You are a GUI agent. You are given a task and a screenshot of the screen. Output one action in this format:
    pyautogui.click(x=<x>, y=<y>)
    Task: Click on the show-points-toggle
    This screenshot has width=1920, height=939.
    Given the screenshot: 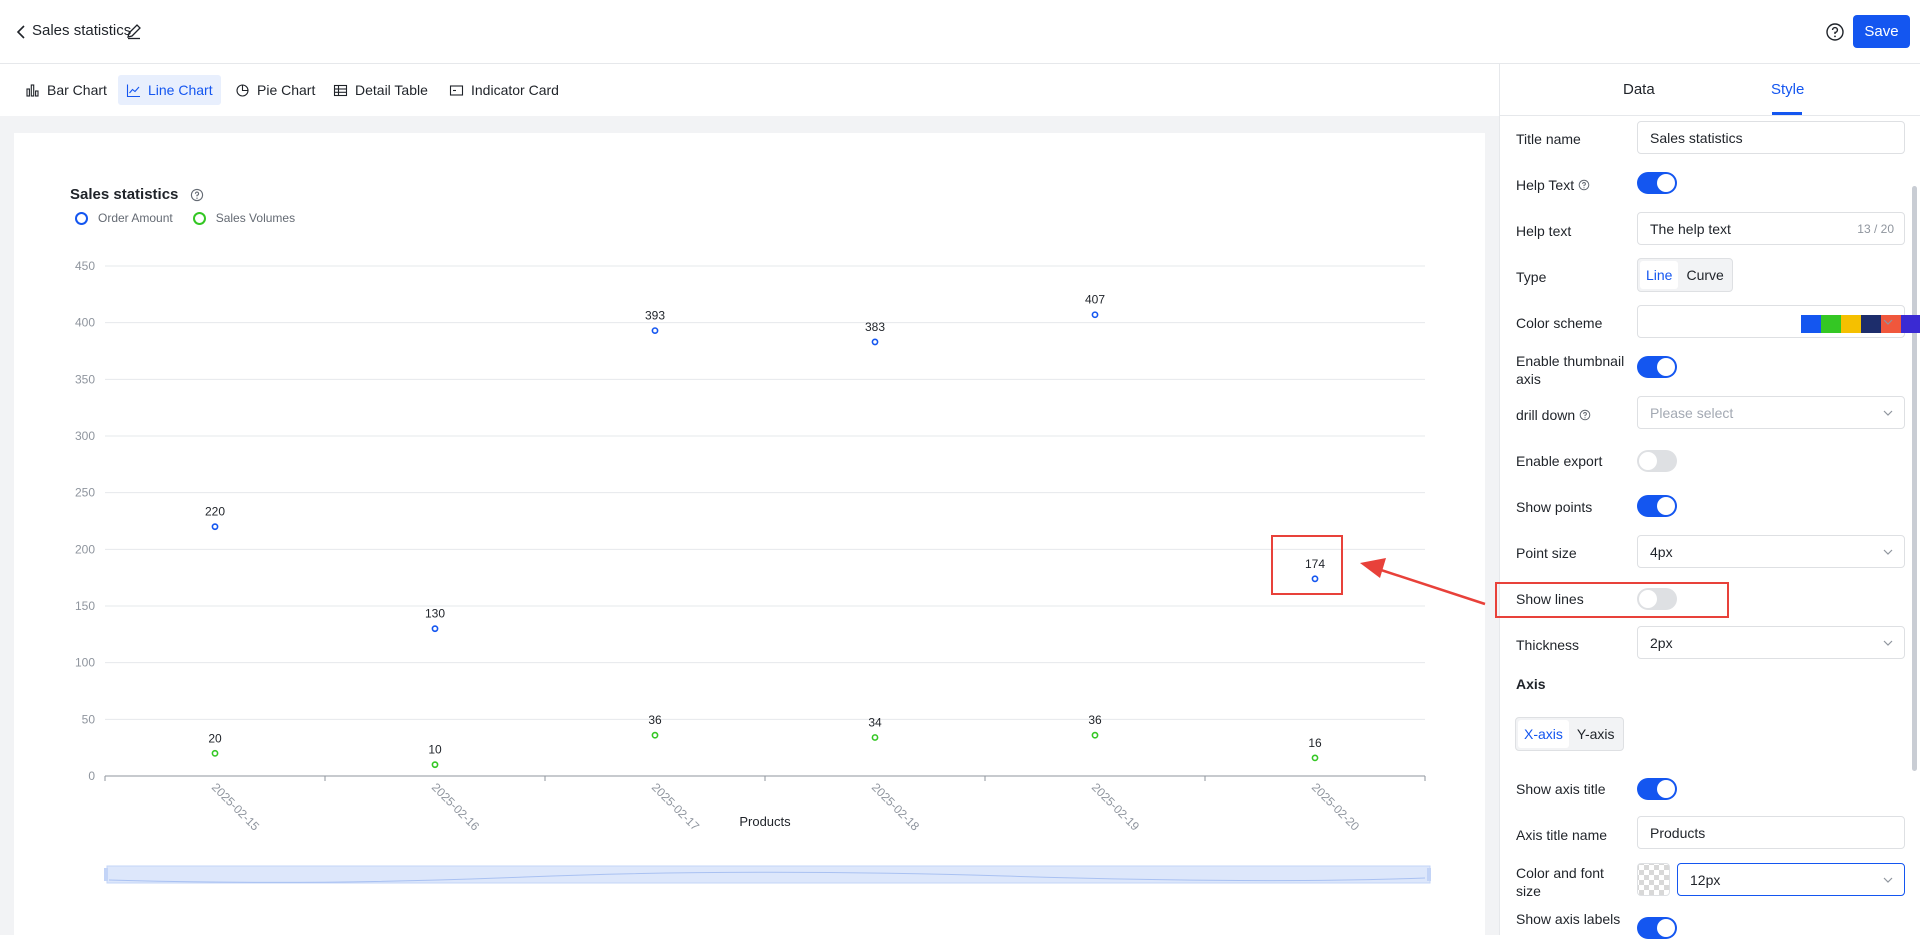 What is the action you would take?
    pyautogui.click(x=1657, y=506)
    